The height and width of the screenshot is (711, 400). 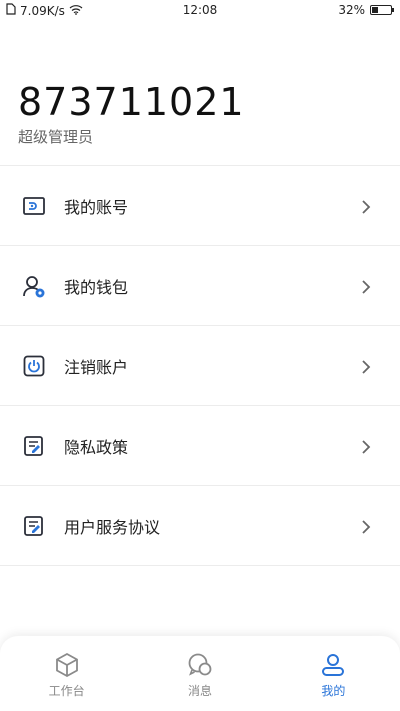 What do you see at coordinates (96, 367) in the screenshot?
I see `menu-label: 注销账户` at bounding box center [96, 367].